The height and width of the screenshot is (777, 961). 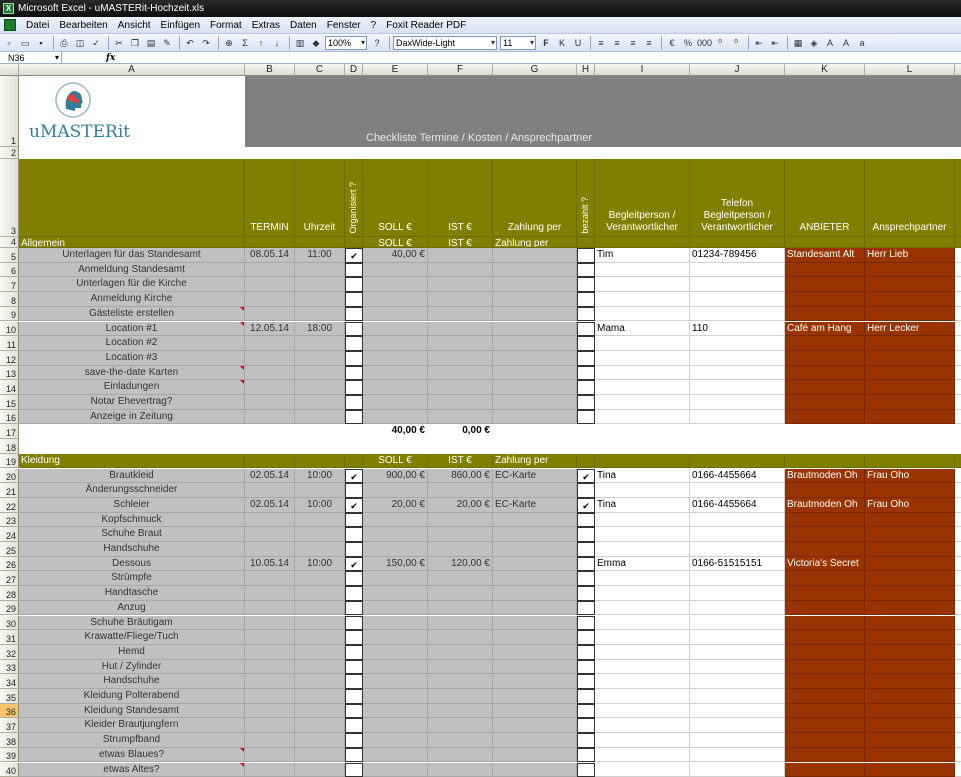 I want to click on sum-soll: 40,00 €, so click(x=395, y=431).